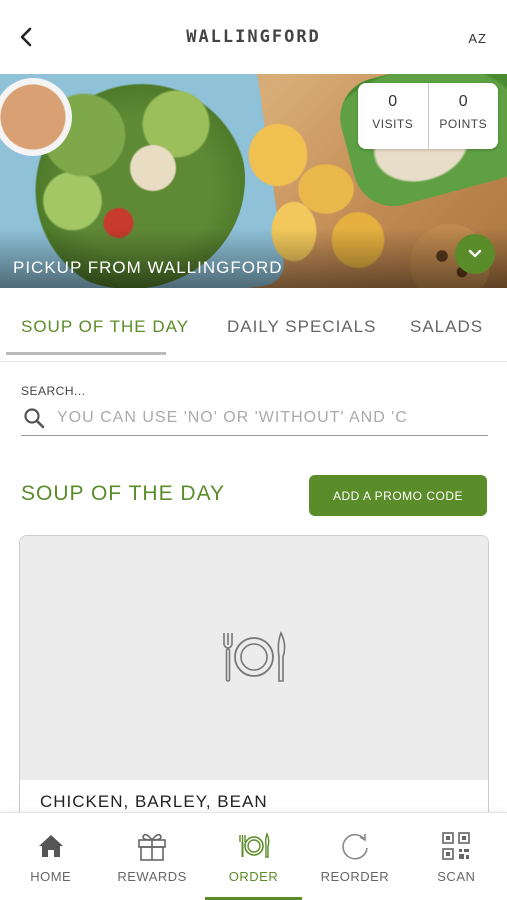  I want to click on loyalty-stats: 0 VISITS 0 POINTS, so click(428, 116).